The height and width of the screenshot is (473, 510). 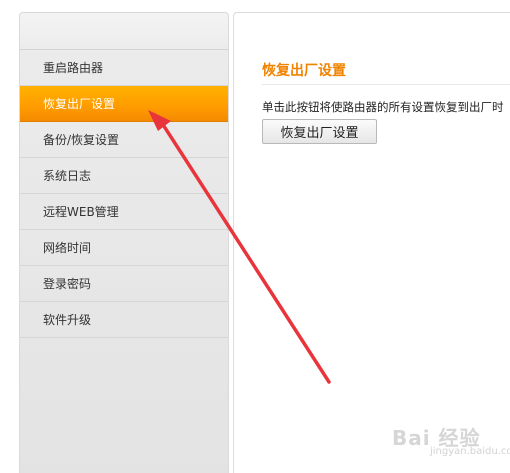 What do you see at coordinates (124, 68) in the screenshot?
I see `sidebar-item-reboot: 重启路由器` at bounding box center [124, 68].